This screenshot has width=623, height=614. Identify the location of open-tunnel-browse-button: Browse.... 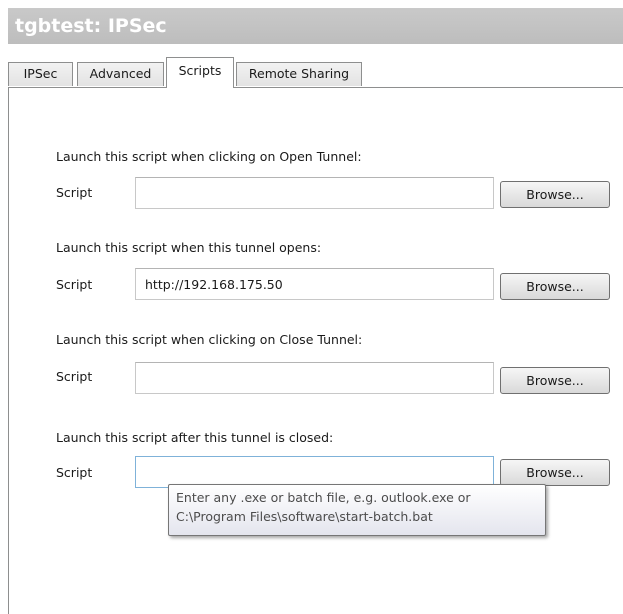
(555, 194).